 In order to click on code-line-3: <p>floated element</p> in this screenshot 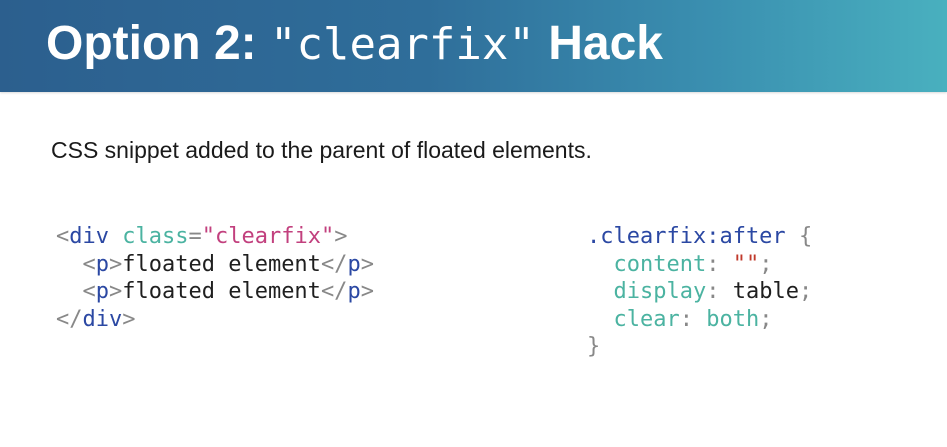, I will do `click(215, 292)`.